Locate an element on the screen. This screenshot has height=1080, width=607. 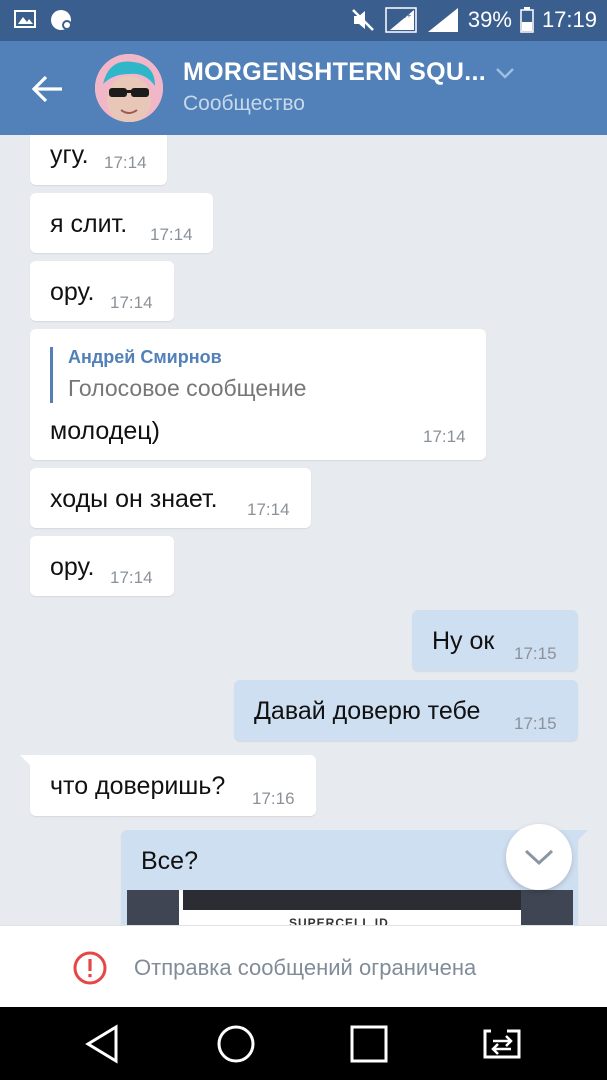
arrow-left-icon is located at coordinates (48, 89).